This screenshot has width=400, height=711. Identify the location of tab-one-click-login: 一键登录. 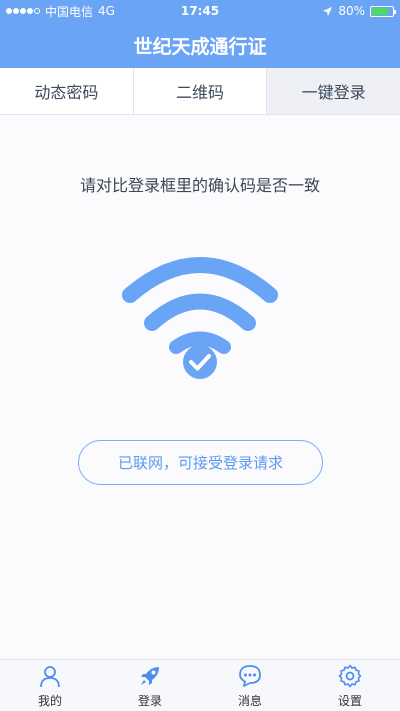
(333, 91).